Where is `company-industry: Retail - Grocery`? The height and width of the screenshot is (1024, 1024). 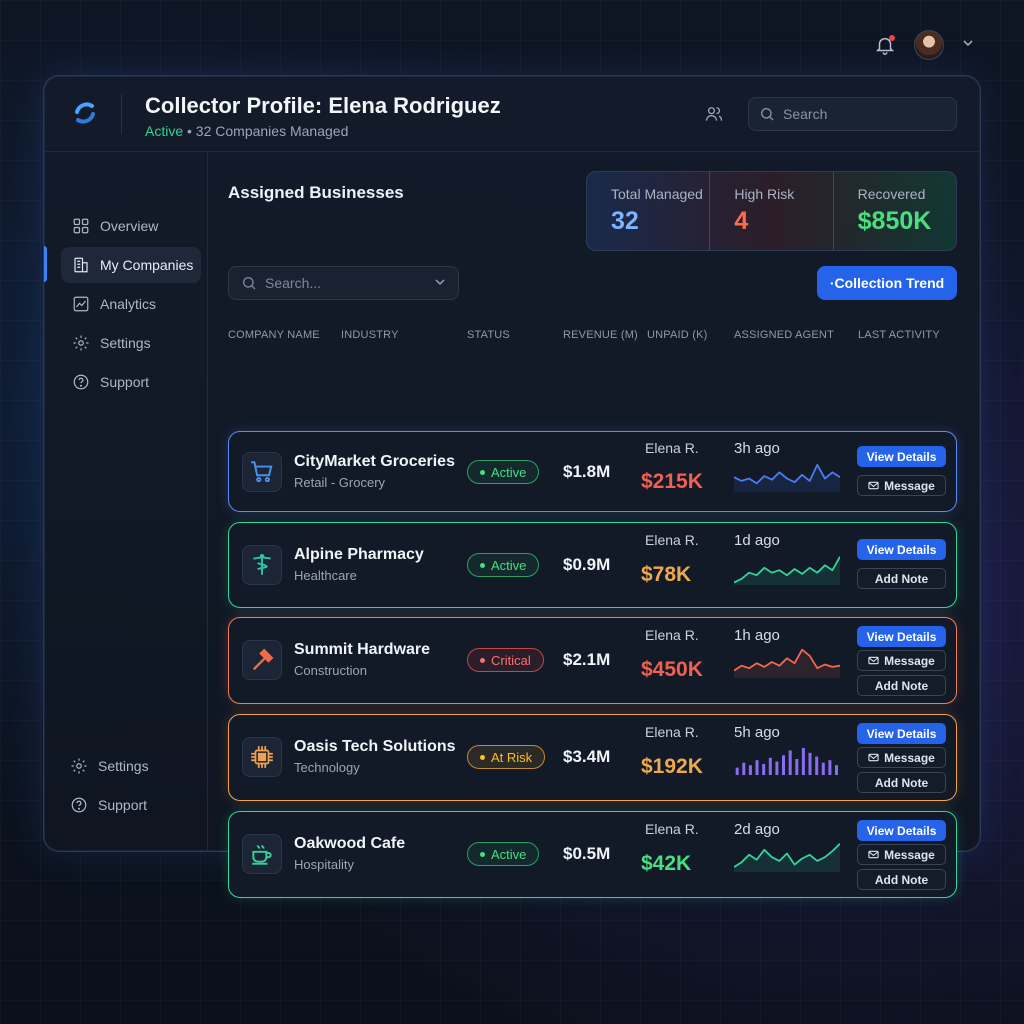
company-industry: Retail - Grocery is located at coordinates (340, 482).